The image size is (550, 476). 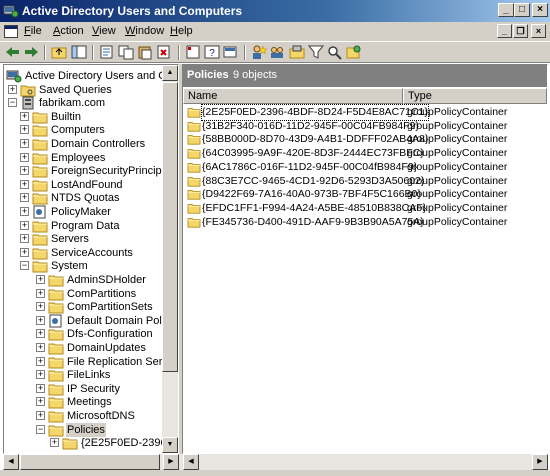 I want to click on find-icon, so click(x=335, y=52).